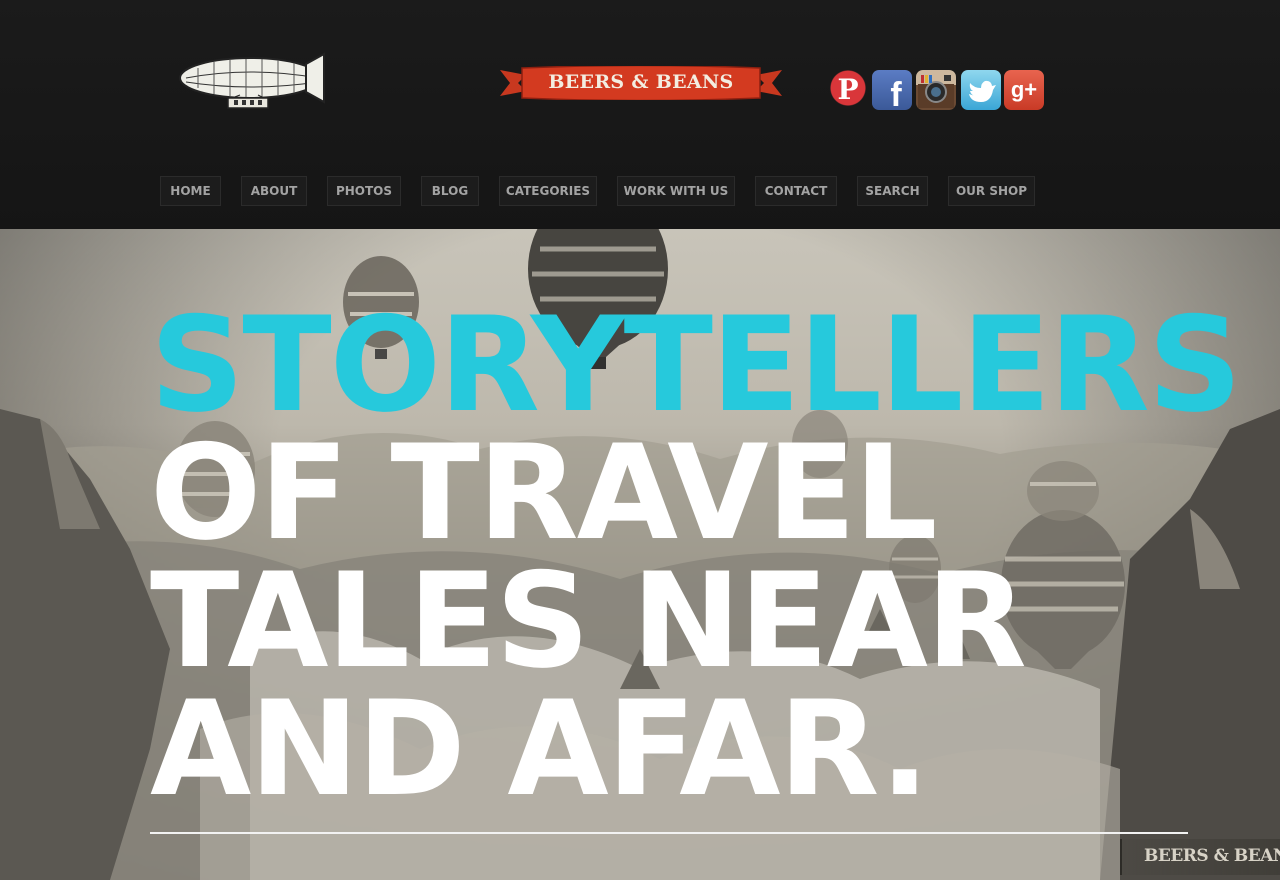 This screenshot has height=880, width=1280. Describe the element at coordinates (796, 191) in the screenshot. I see `nav-contact: CONTACT` at that location.